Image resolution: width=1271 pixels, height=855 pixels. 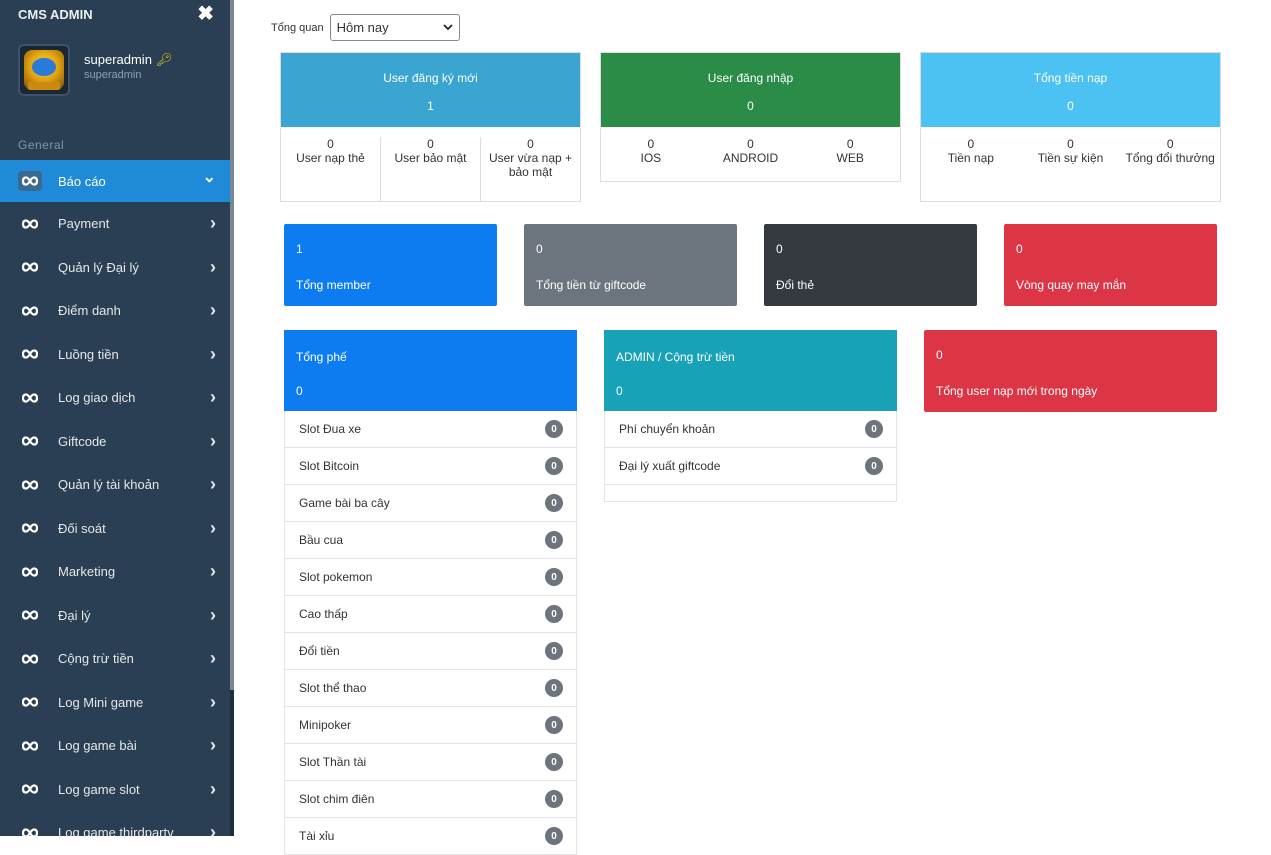 What do you see at coordinates (430, 540) in the screenshot?
I see `list-item: Bầu cua 0` at bounding box center [430, 540].